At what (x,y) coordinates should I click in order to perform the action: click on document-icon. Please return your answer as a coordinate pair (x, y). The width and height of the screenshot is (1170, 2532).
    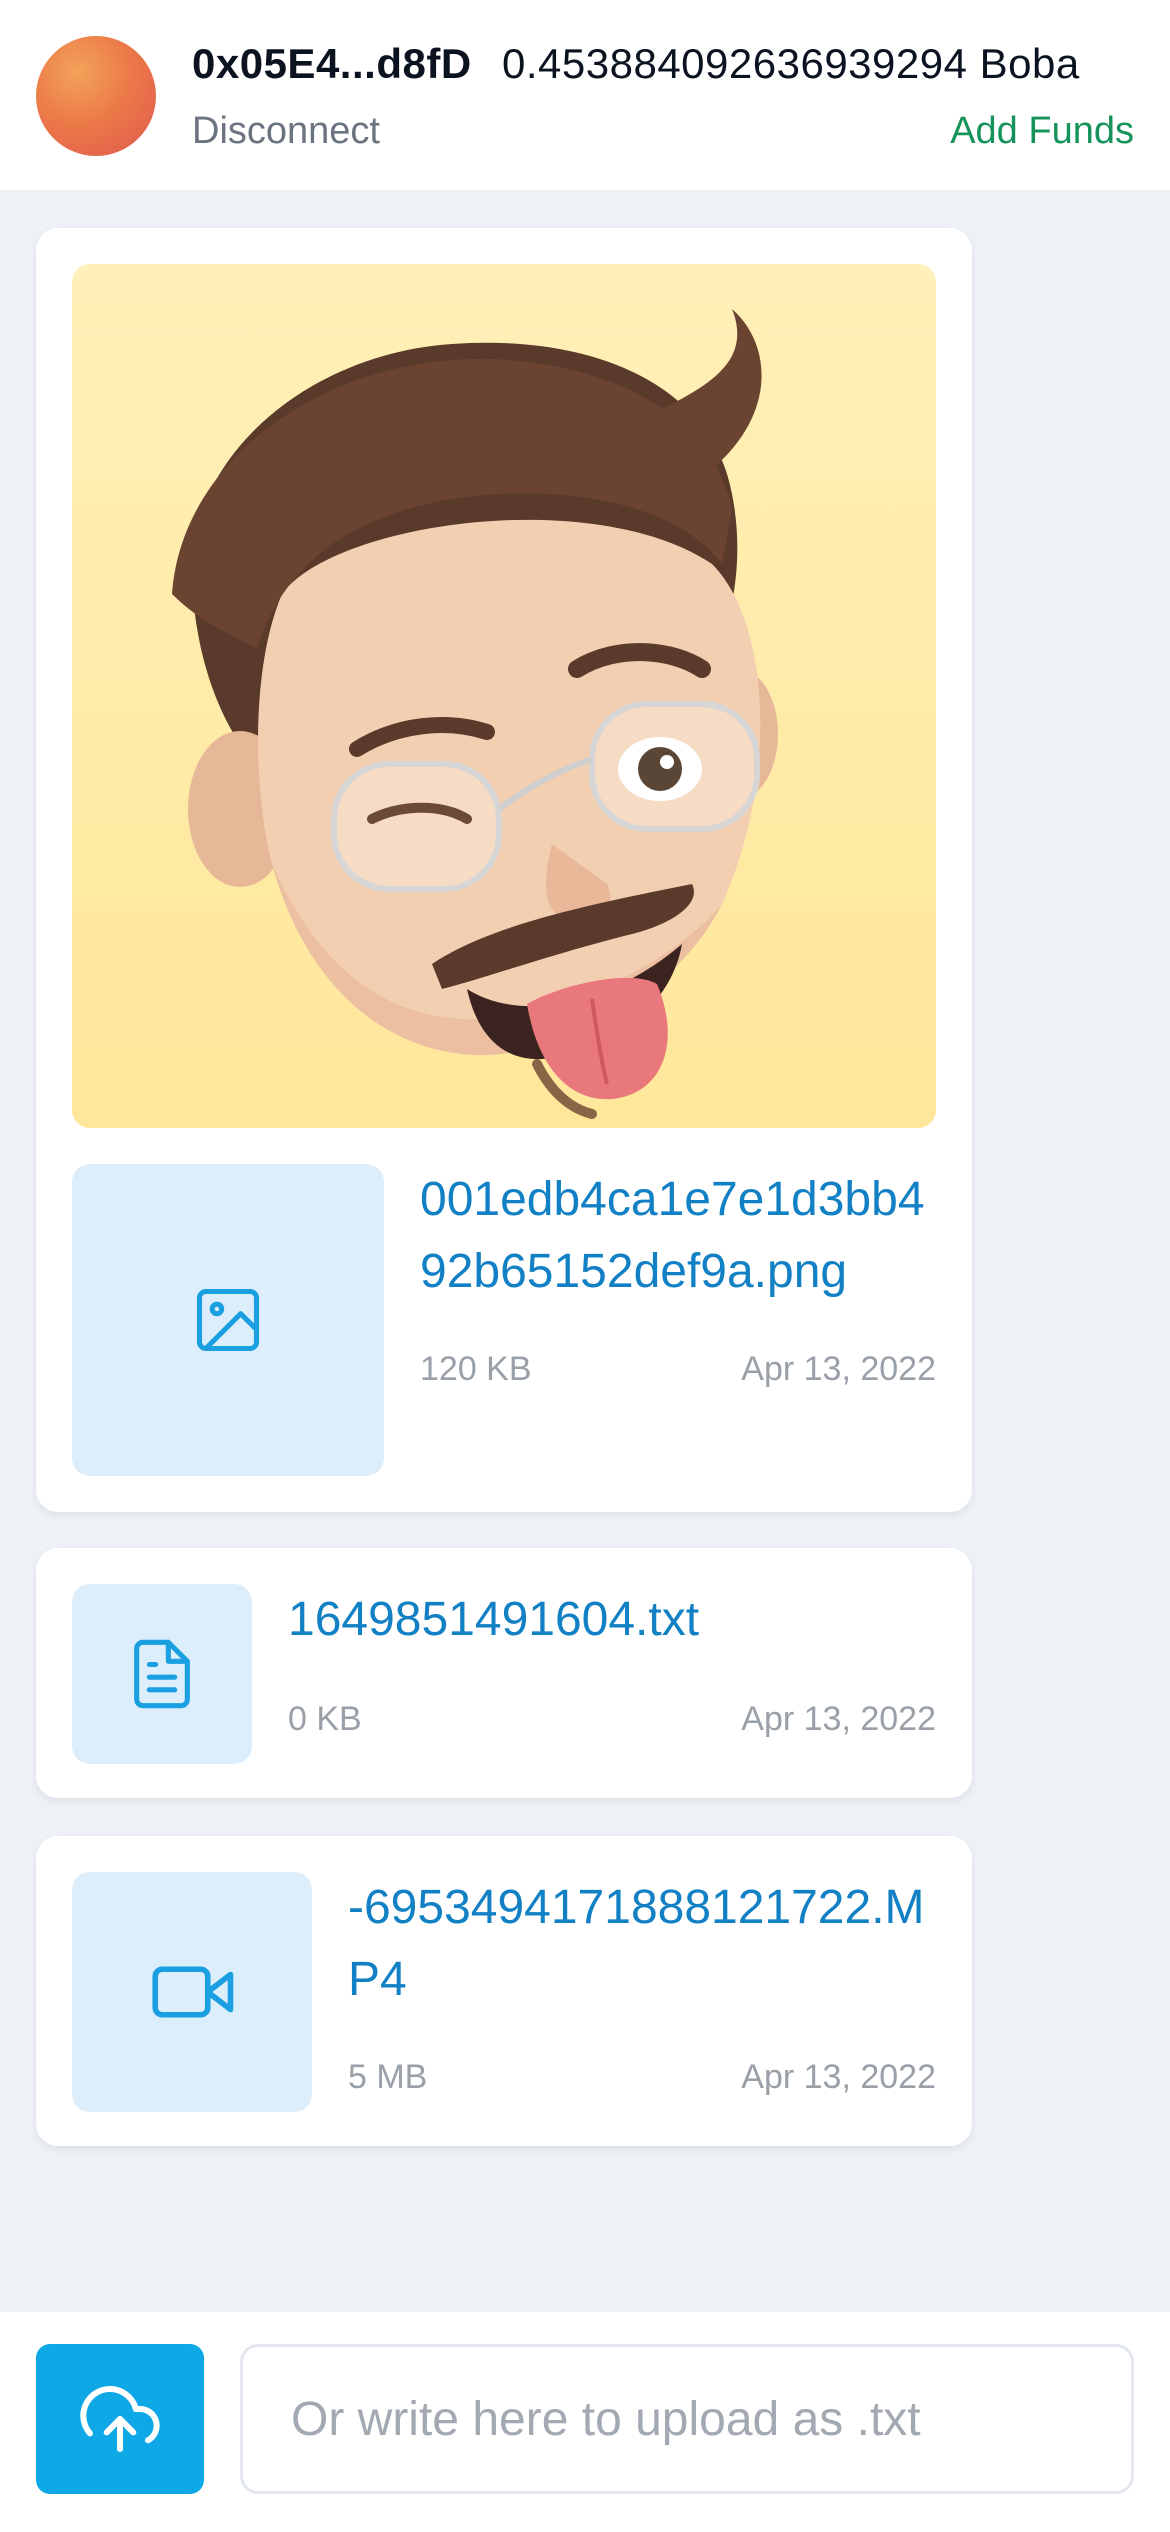
    Looking at the image, I should click on (162, 1674).